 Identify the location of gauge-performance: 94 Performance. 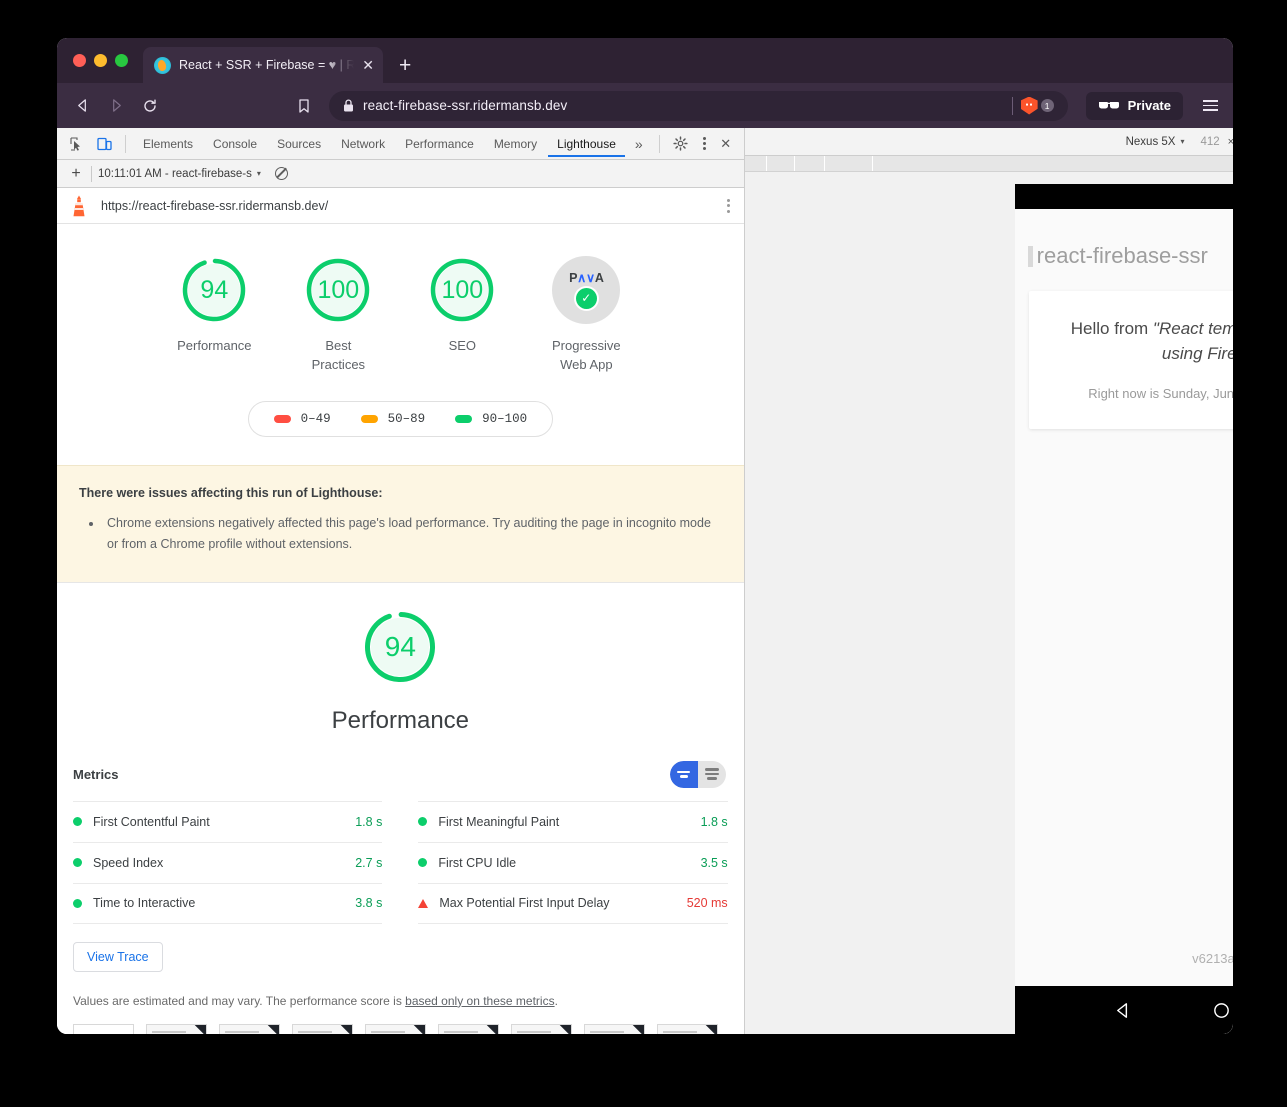
(214, 315).